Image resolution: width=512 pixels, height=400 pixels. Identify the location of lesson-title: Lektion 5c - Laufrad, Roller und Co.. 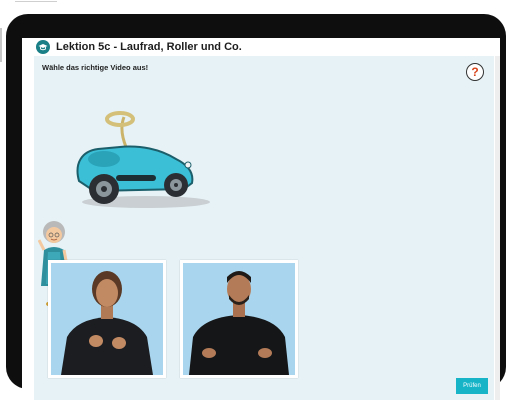
(149, 47).